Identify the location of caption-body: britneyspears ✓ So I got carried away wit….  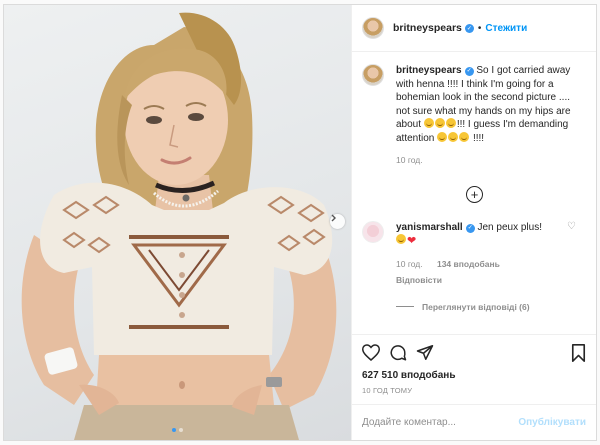
(485, 116).